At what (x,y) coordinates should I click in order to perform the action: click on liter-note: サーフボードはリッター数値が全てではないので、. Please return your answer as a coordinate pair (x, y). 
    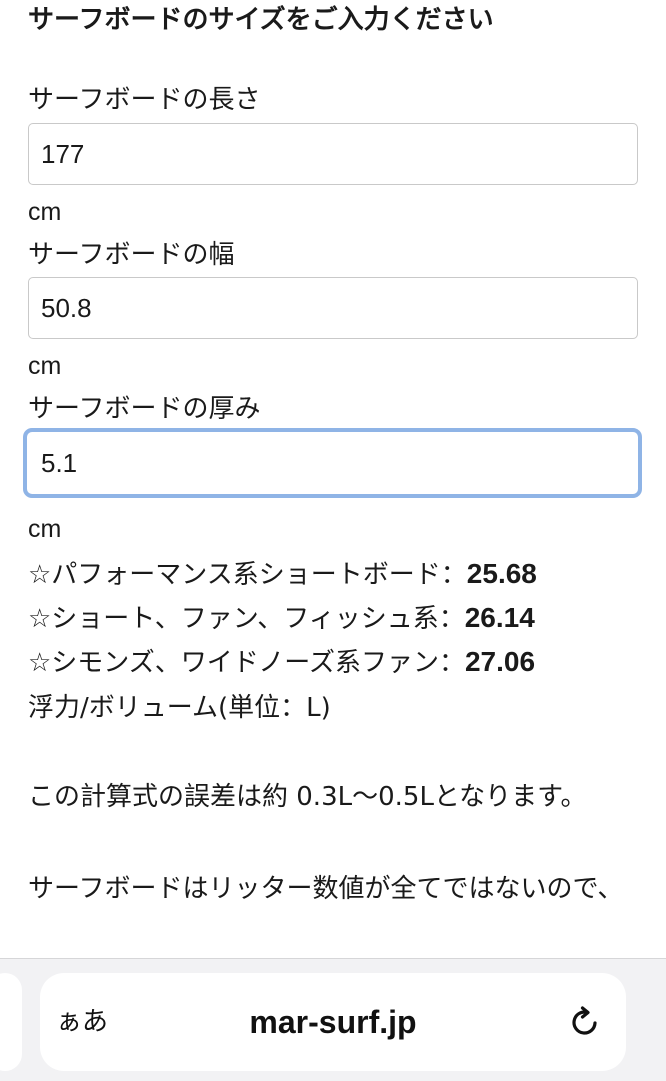
    Looking at the image, I should click on (326, 889).